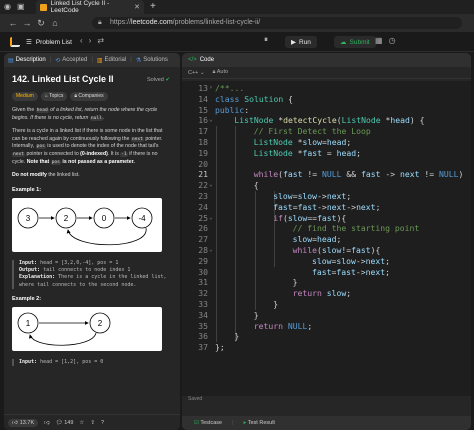  What do you see at coordinates (326, 282) in the screenshot?
I see `code-line: 31}` at bounding box center [326, 282].